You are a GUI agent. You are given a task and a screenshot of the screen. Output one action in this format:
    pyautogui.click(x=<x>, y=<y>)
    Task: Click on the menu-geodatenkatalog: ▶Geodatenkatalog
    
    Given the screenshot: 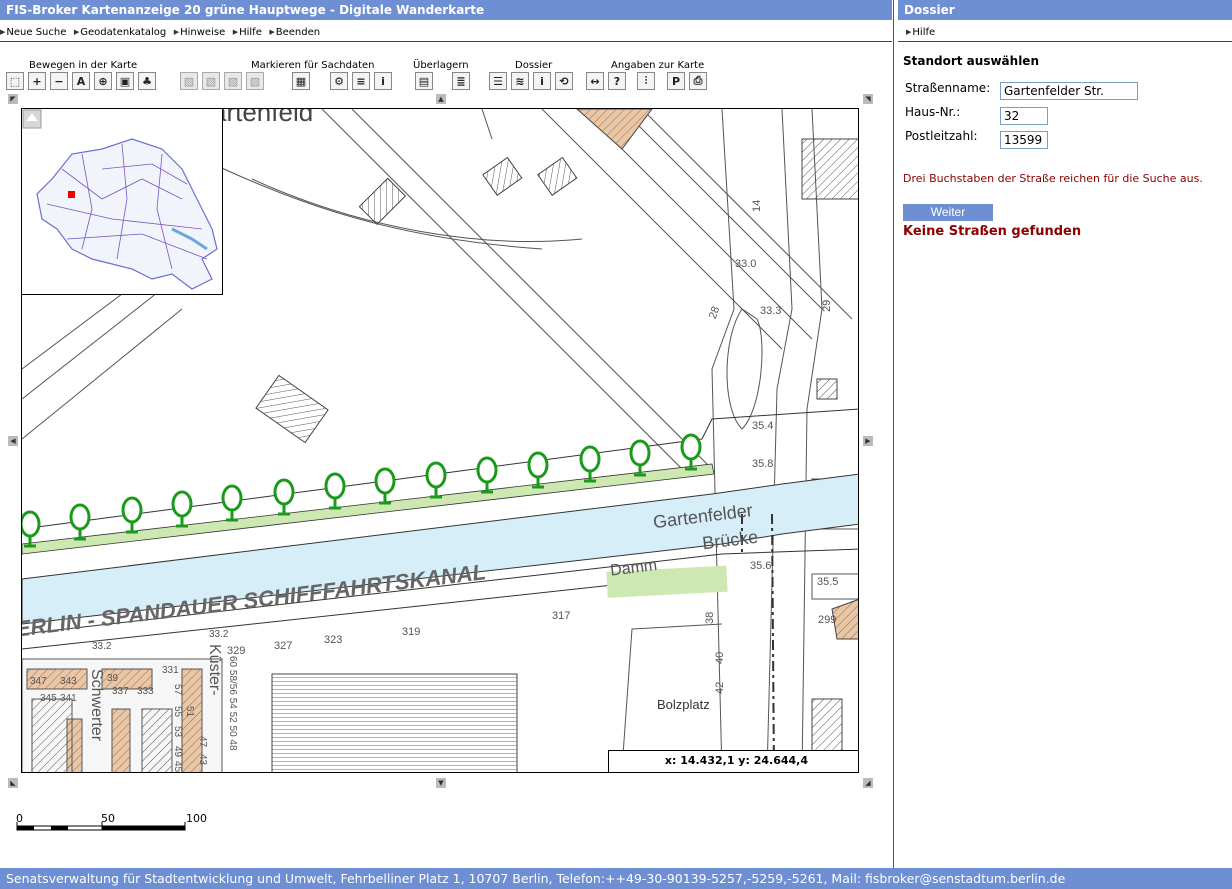 What is the action you would take?
    pyautogui.click(x=120, y=32)
    